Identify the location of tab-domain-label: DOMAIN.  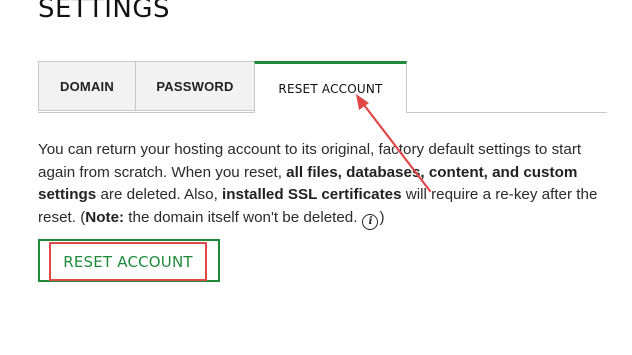
(87, 86).